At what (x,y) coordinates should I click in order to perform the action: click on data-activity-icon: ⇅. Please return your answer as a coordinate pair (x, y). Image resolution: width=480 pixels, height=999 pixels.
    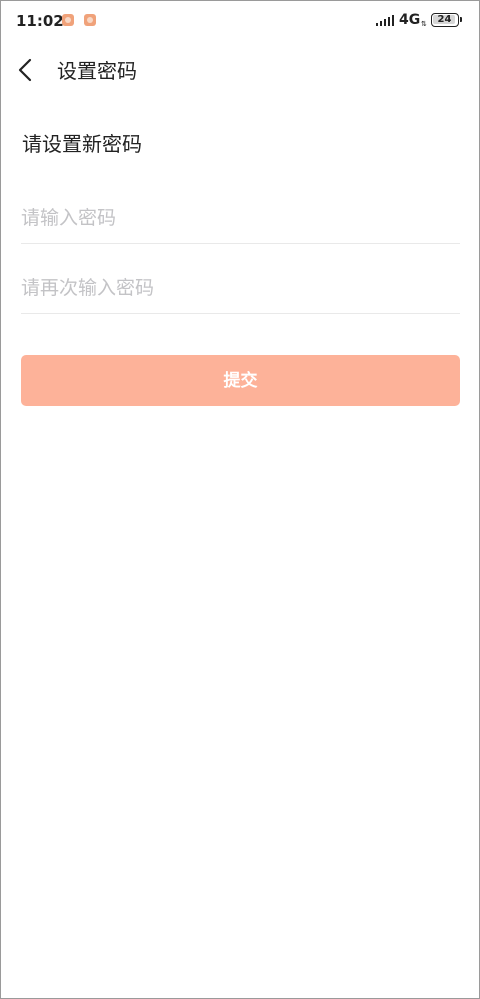
    Looking at the image, I should click on (424, 24).